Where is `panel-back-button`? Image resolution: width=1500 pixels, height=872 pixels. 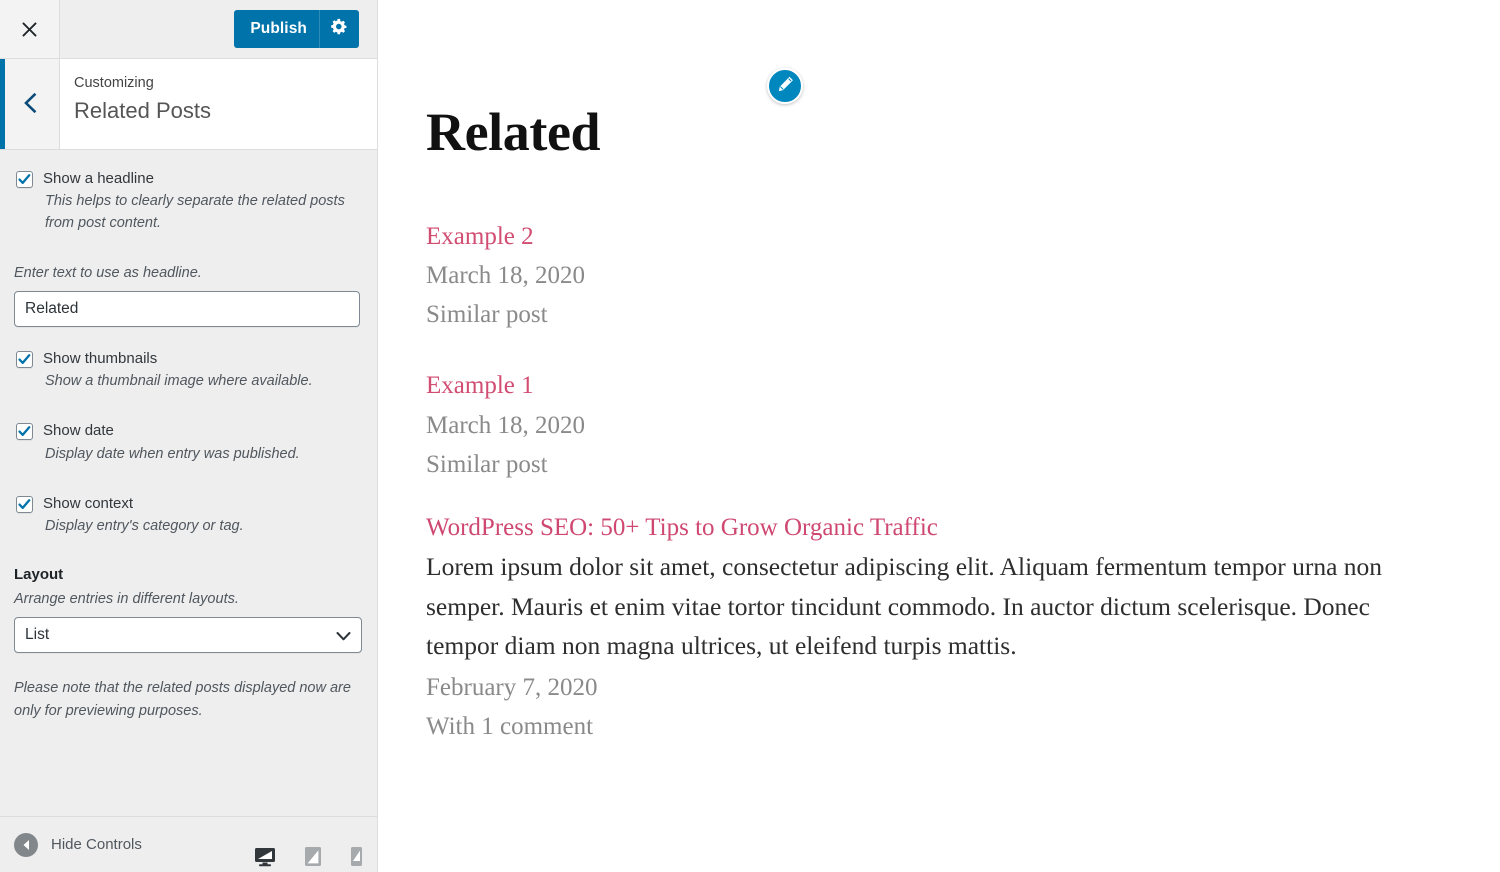
panel-back-button is located at coordinates (30, 104).